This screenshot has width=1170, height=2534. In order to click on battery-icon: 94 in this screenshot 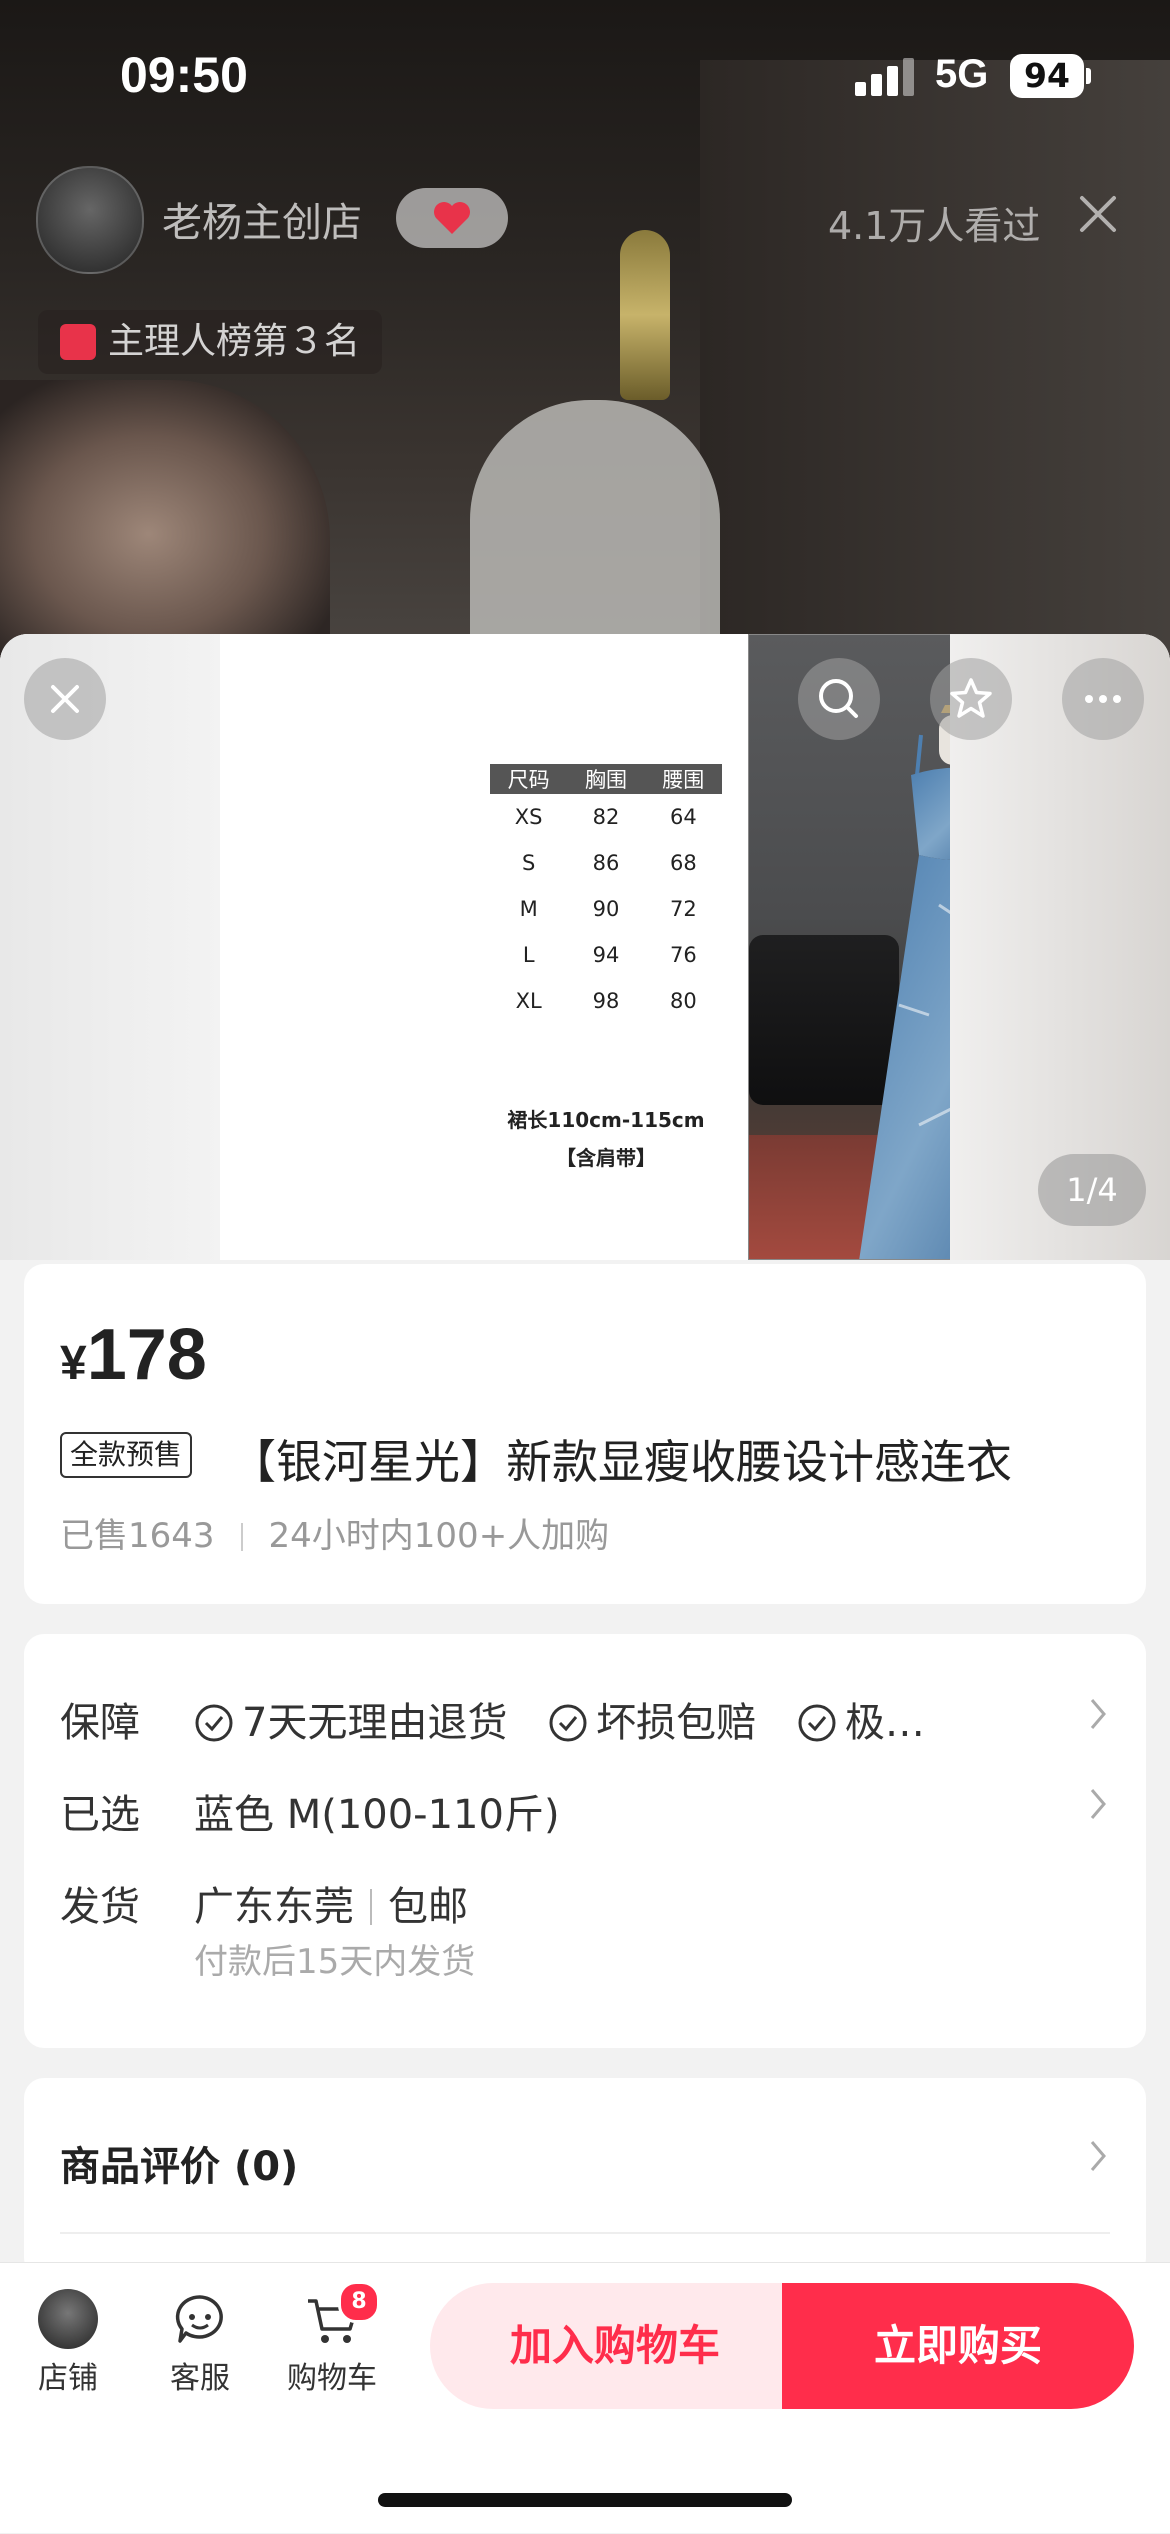, I will do `click(1047, 76)`.